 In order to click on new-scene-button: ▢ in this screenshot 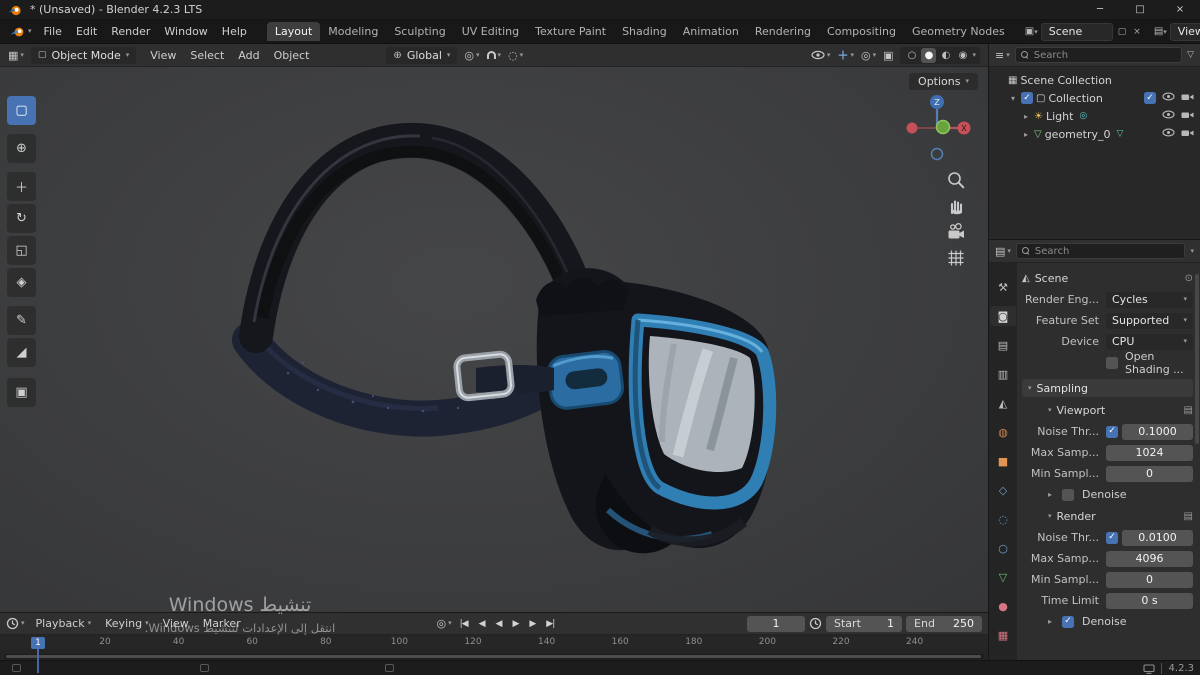, I will do `click(1122, 32)`.